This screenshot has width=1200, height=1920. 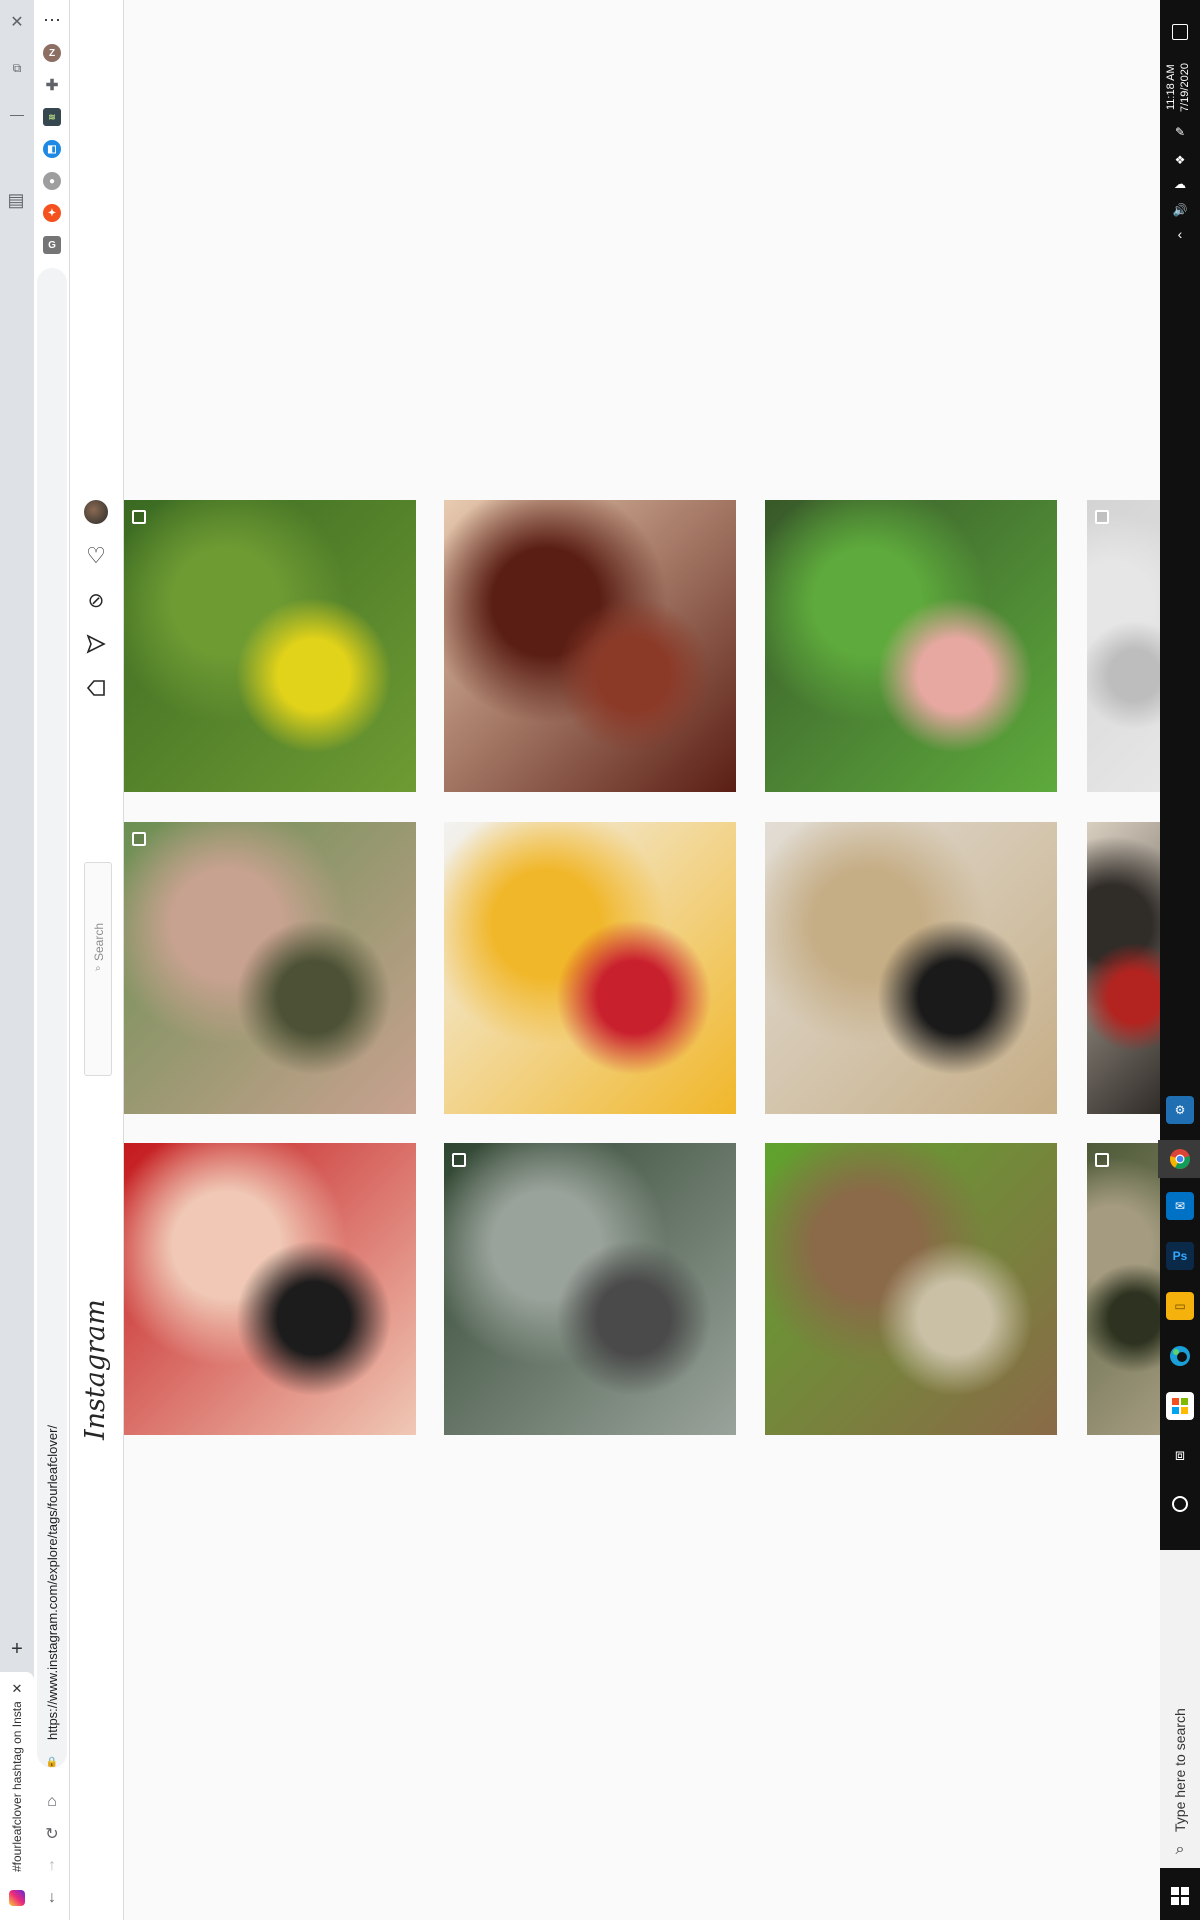 What do you see at coordinates (1180, 1356) in the screenshot?
I see `taskbar-edge-icon` at bounding box center [1180, 1356].